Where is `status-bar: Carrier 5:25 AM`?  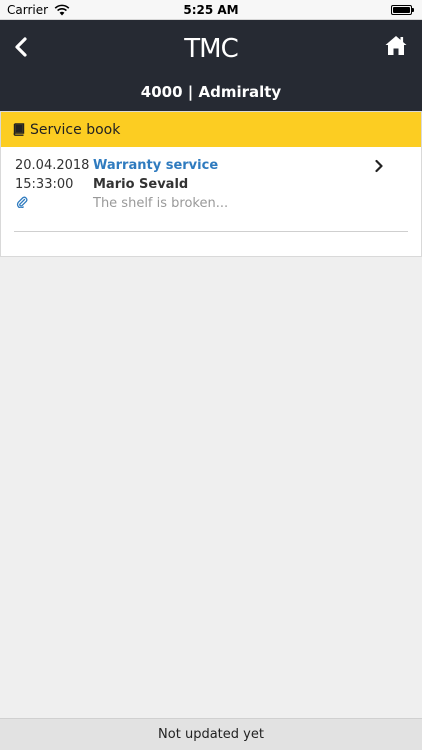
status-bar: Carrier 5:25 AM is located at coordinates (211, 10).